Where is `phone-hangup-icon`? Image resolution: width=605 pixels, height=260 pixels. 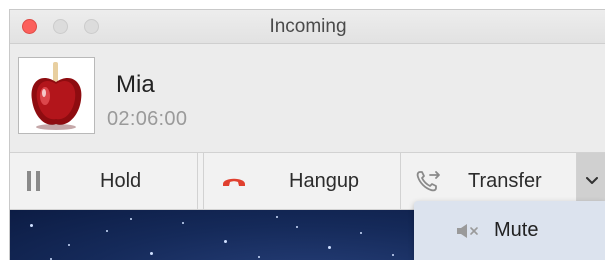 phone-hangup-icon is located at coordinates (234, 182).